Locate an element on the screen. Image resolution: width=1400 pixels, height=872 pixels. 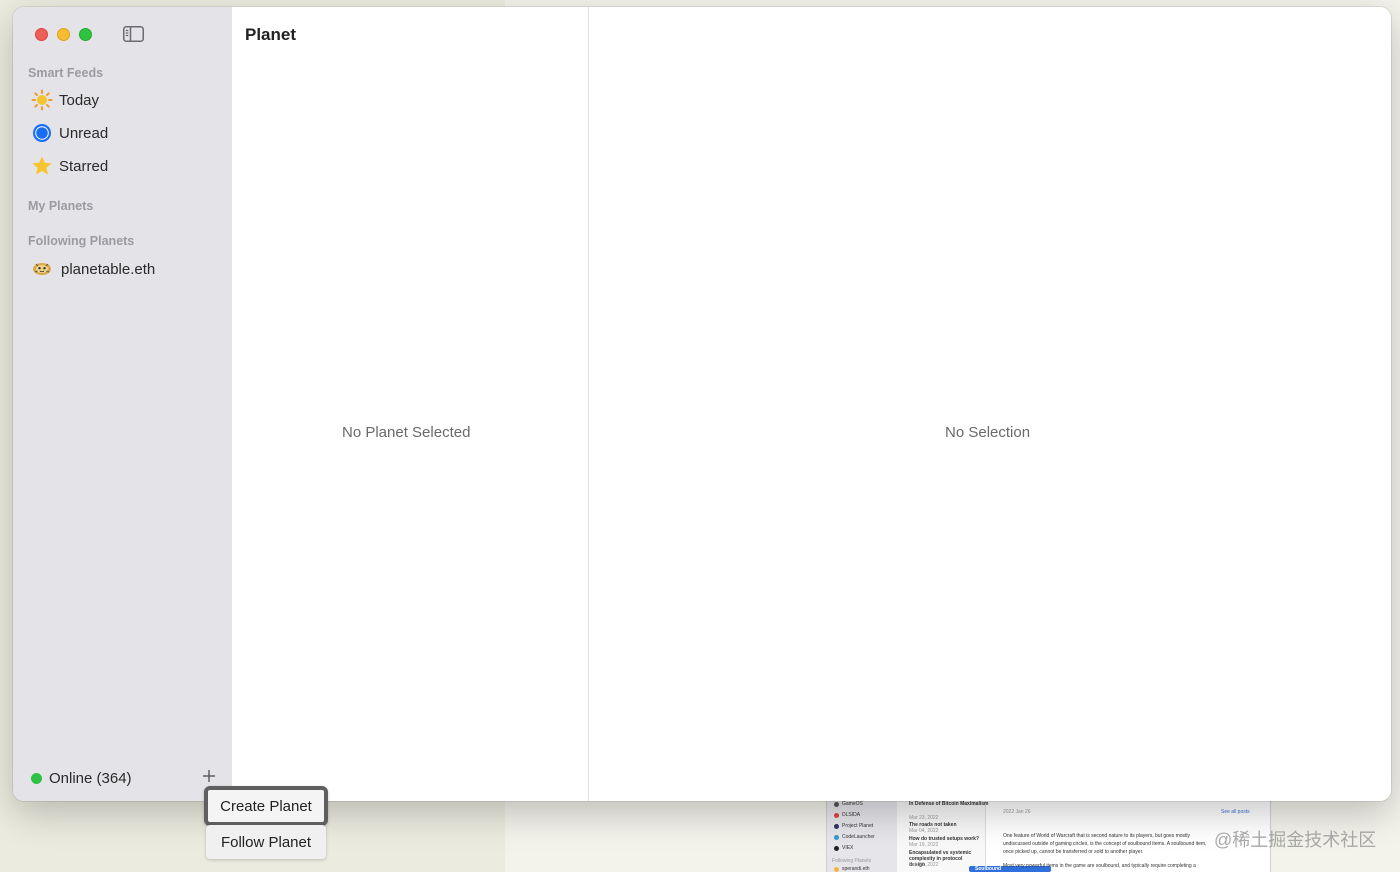
bg-sidebar-section: Following Planets is located at coordinates (852, 861).